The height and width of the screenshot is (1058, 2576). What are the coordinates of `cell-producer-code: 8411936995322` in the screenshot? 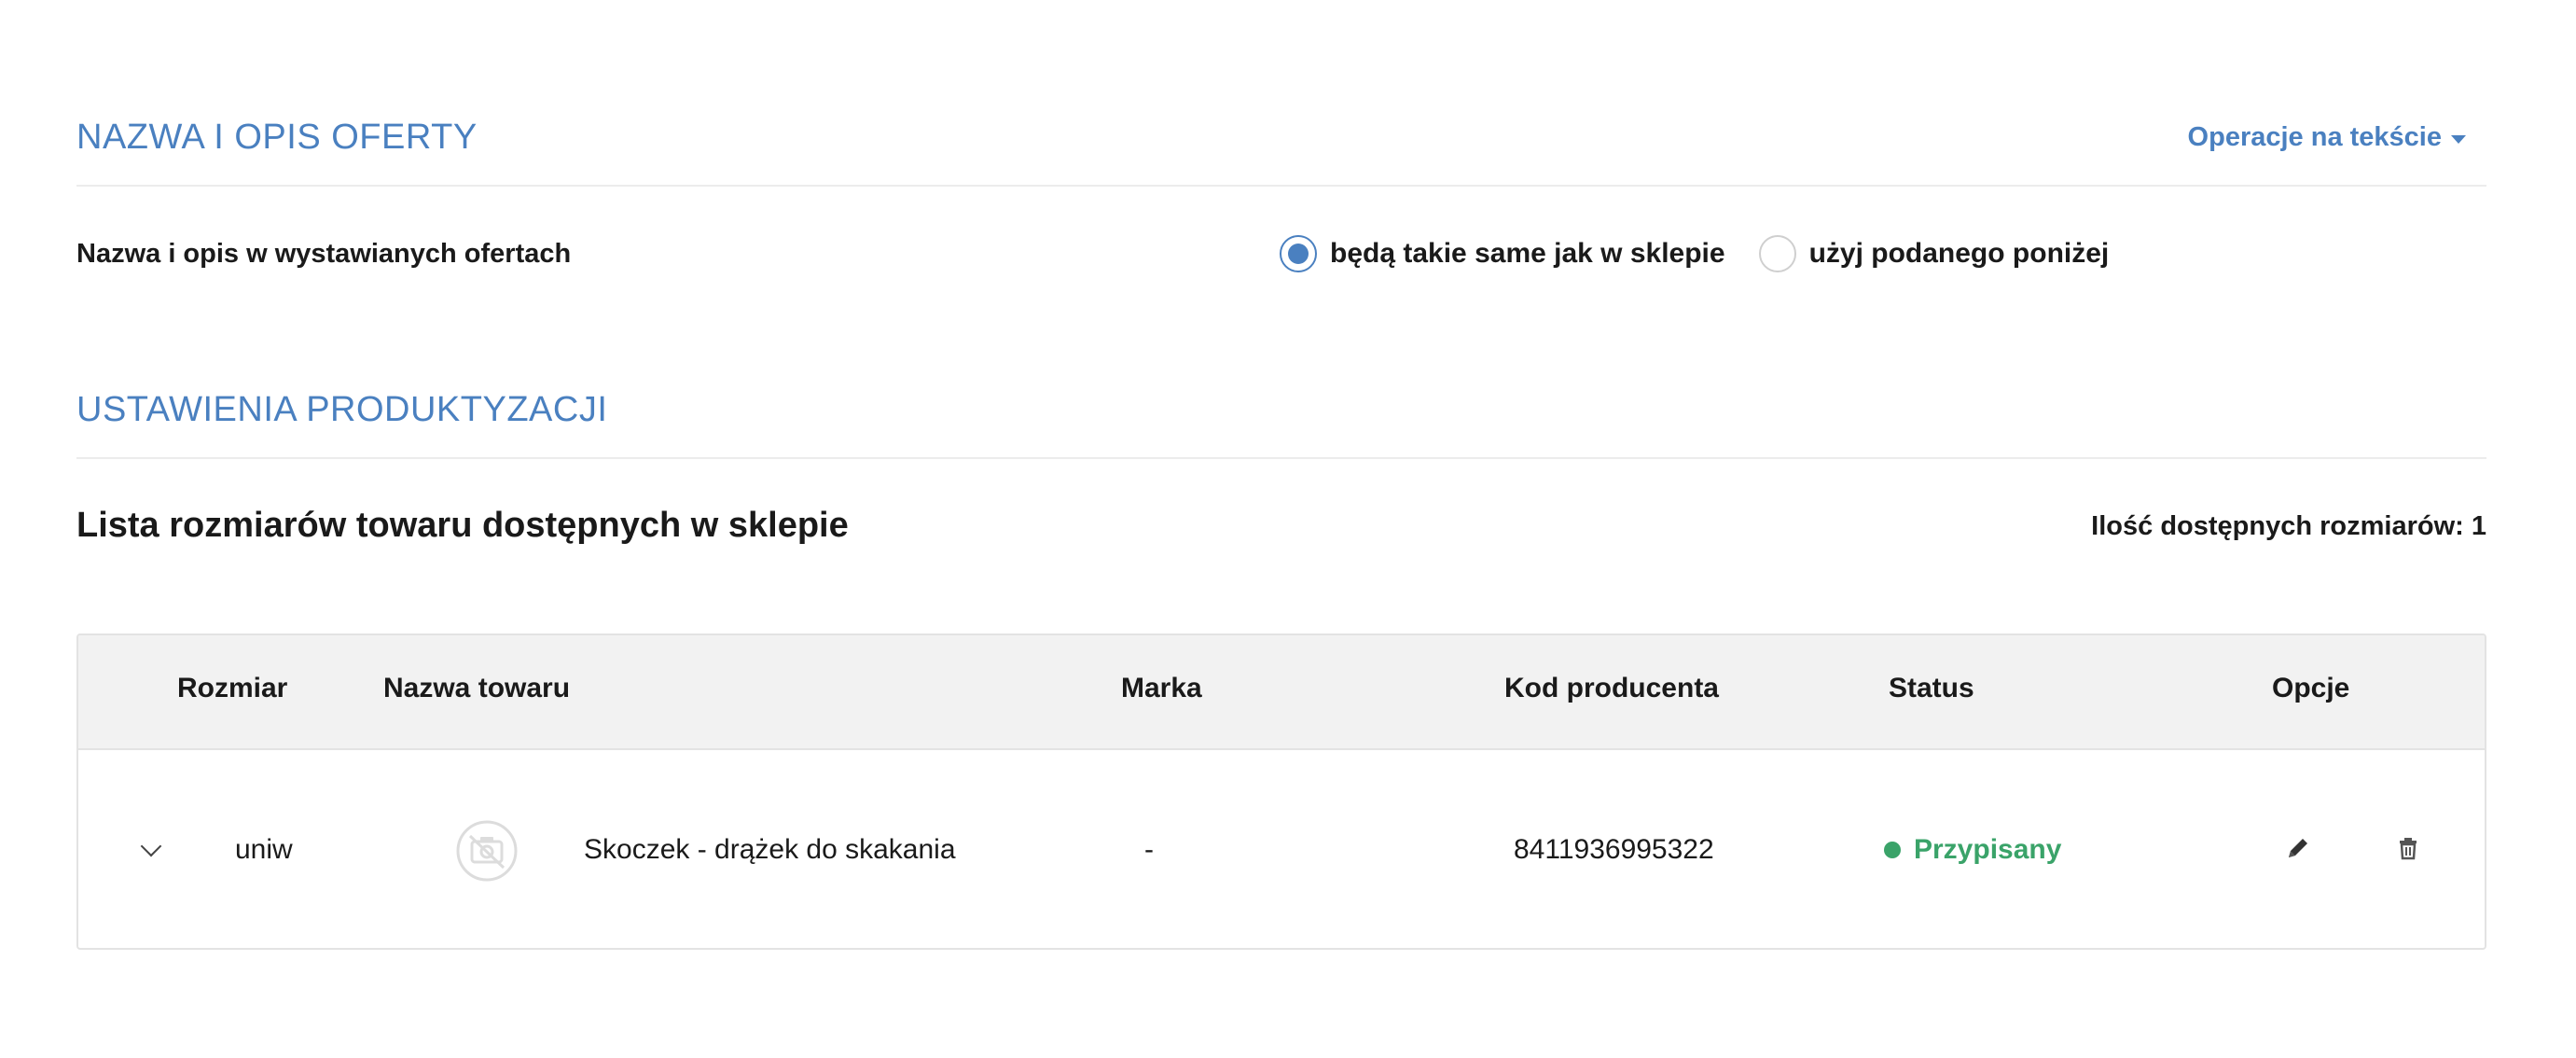 It's located at (1614, 849).